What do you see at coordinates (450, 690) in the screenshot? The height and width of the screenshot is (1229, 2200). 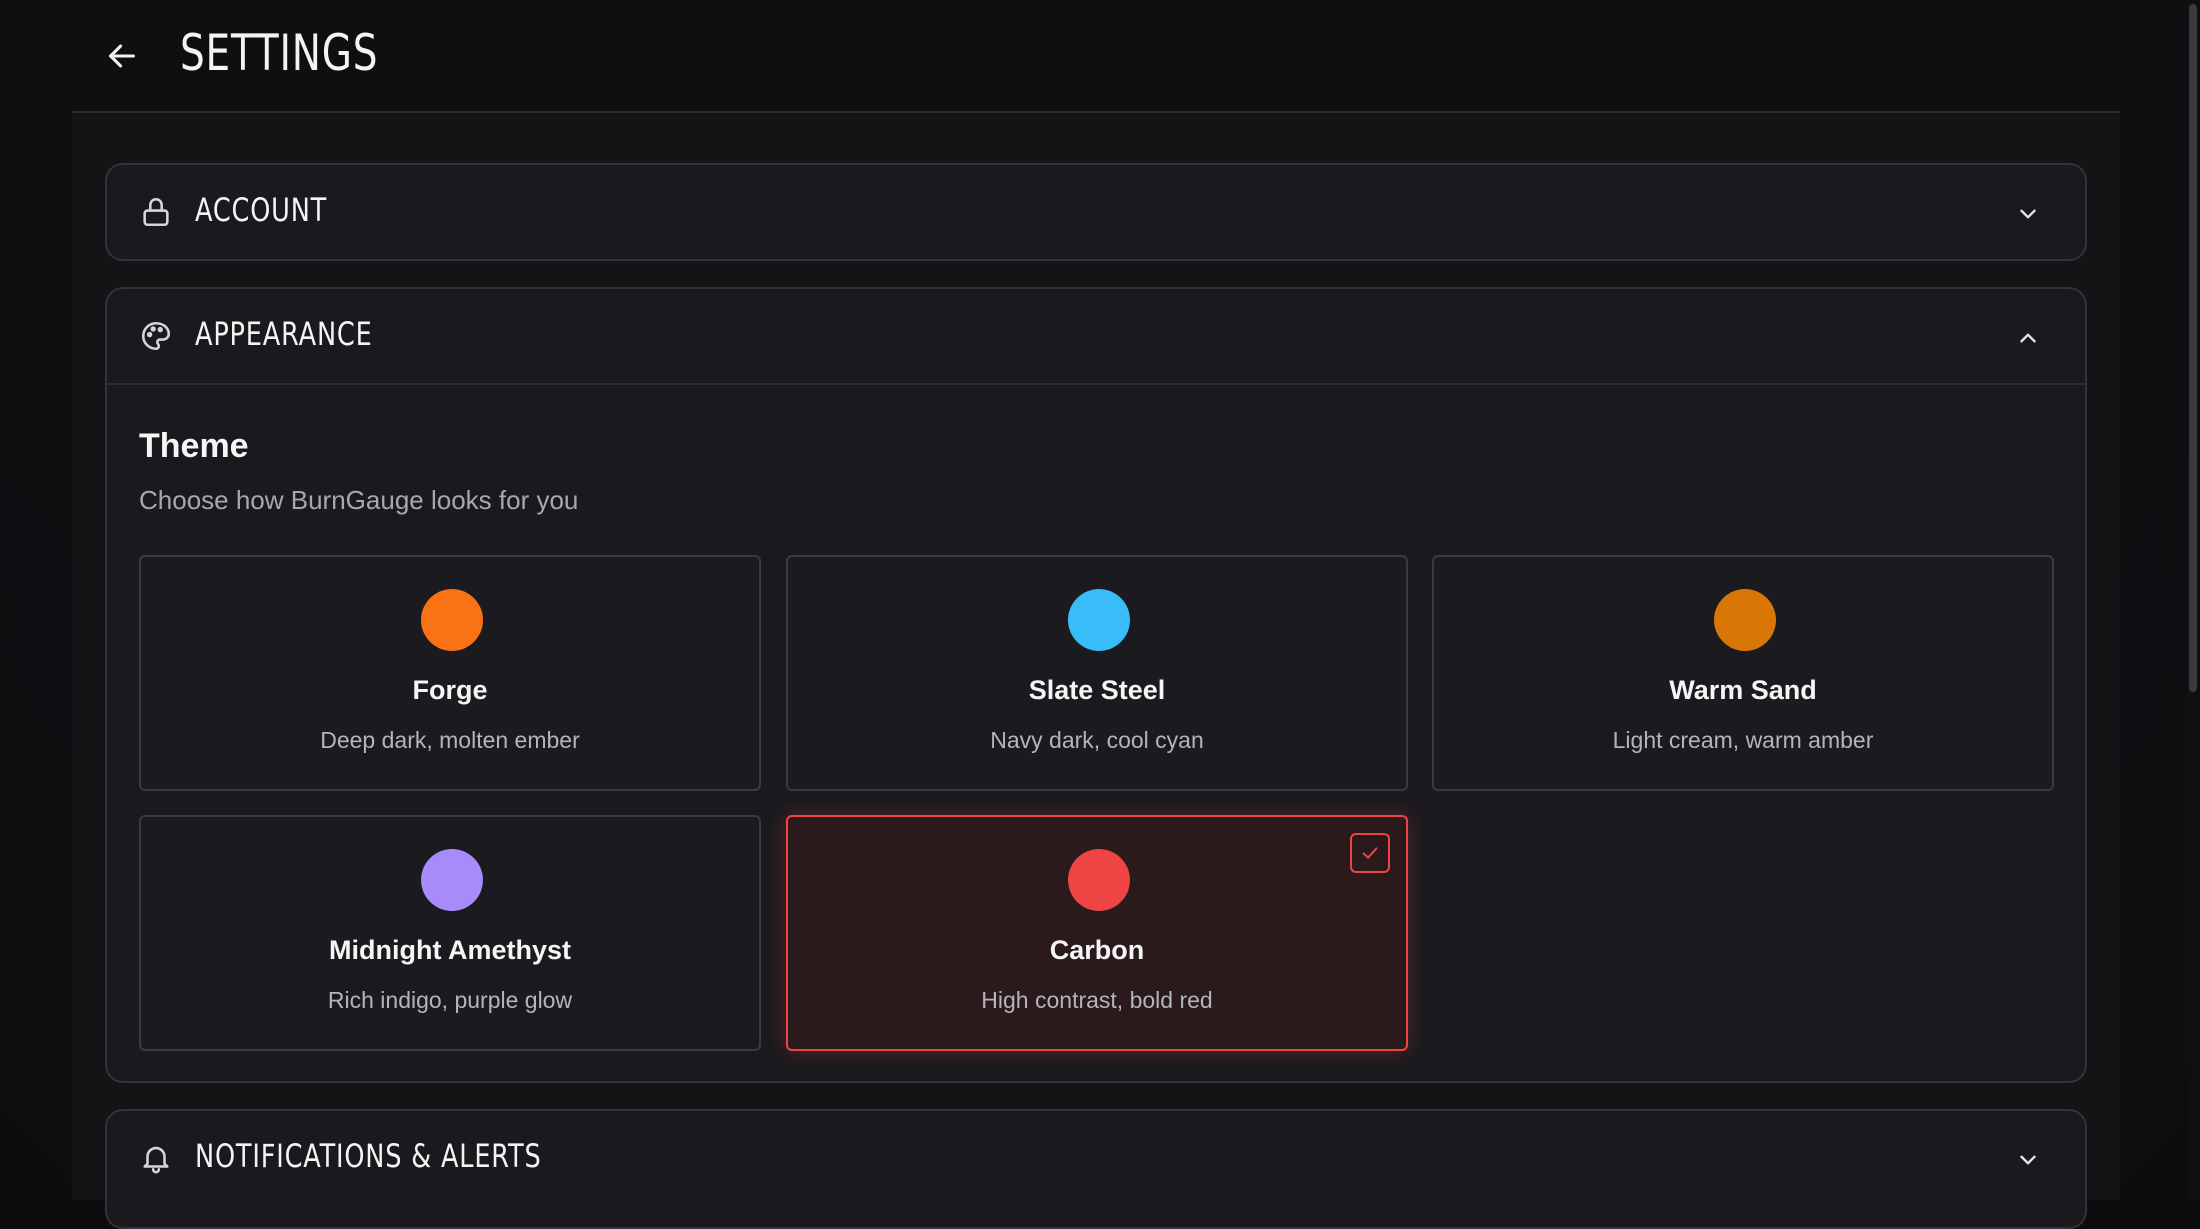 I see `theme-name: Forge` at bounding box center [450, 690].